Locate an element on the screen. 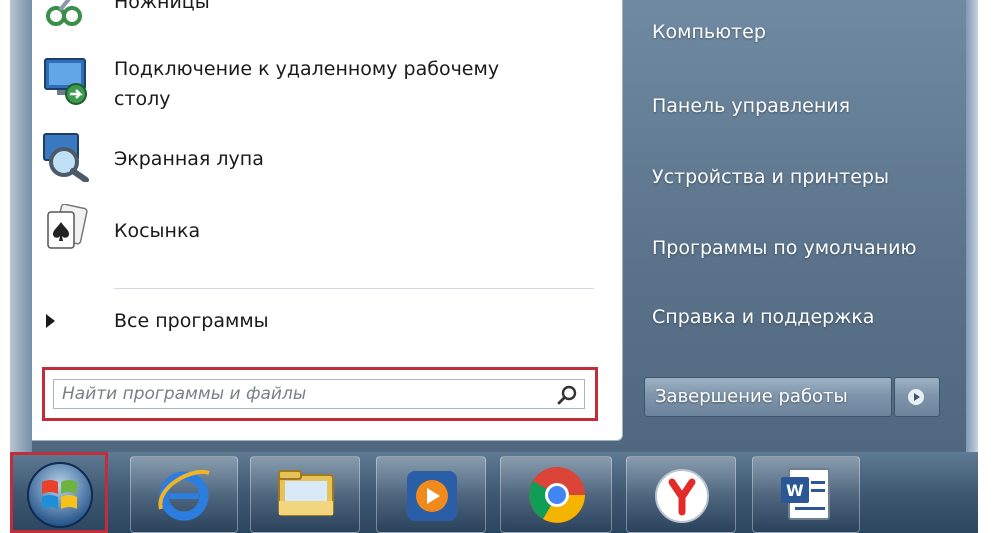 The height and width of the screenshot is (533, 994). chrome-icon is located at coordinates (557, 495).